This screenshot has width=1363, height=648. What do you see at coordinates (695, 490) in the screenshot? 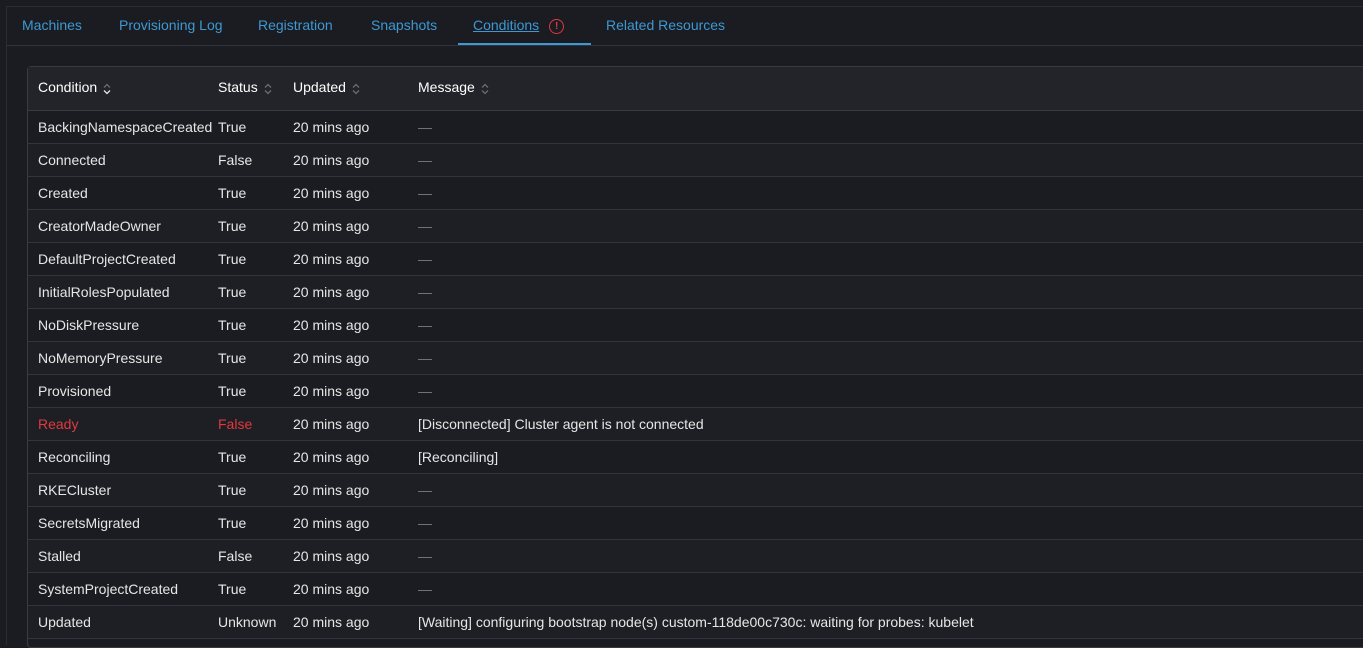
I see `table-row: RKECluster True 20 mins ago —` at bounding box center [695, 490].